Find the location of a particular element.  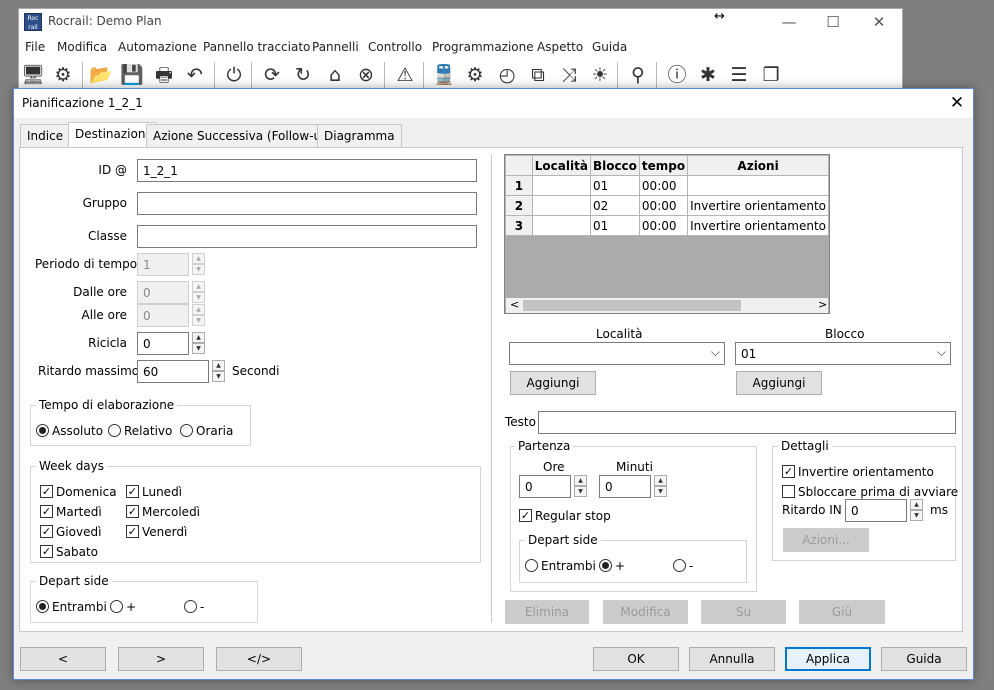

copy-icon: ❐ is located at coordinates (771, 75).